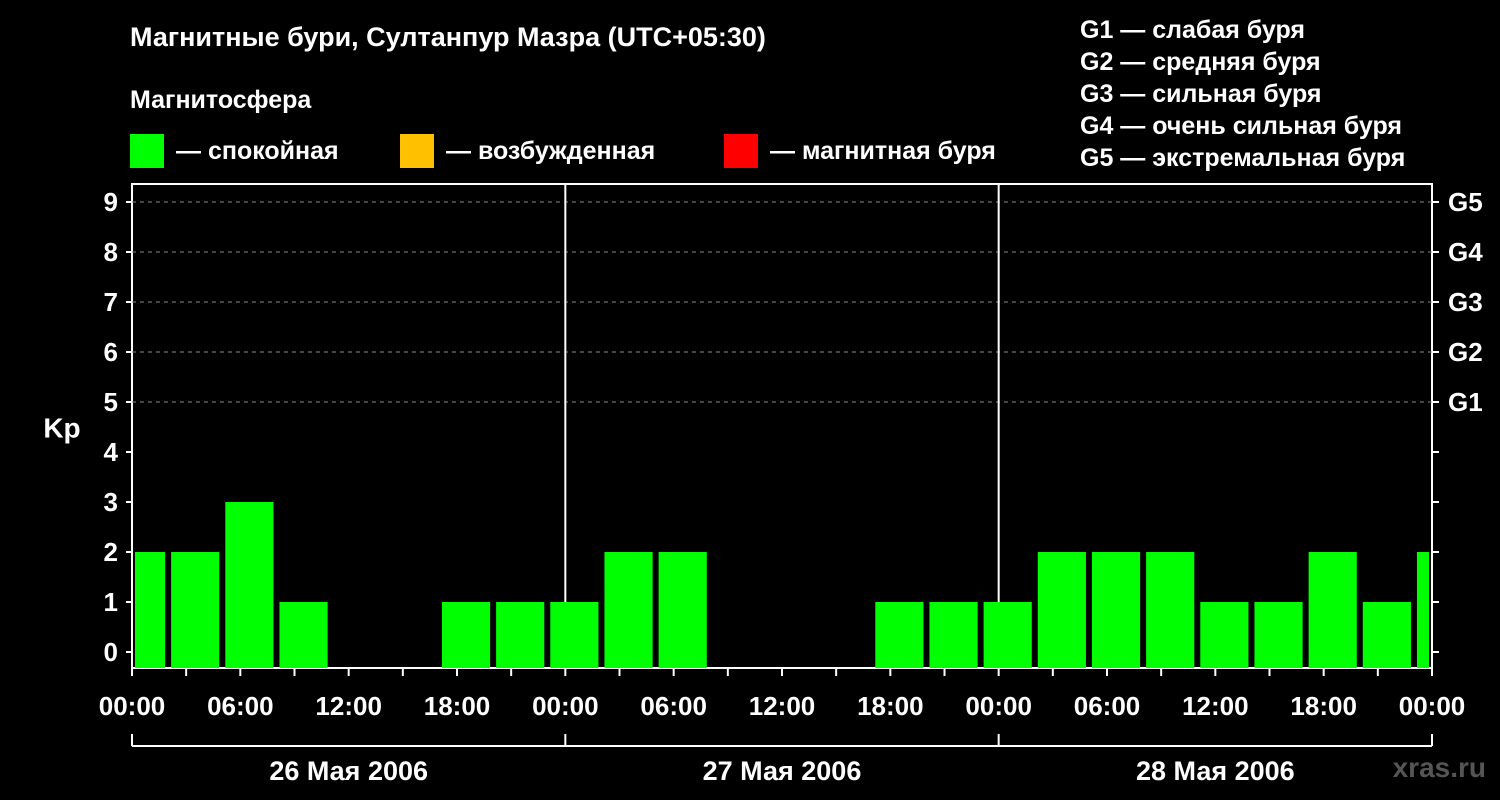 The image size is (1500, 800). Describe the element at coordinates (1465, 202) in the screenshot. I see `right-axis-label-g5: G5` at that location.